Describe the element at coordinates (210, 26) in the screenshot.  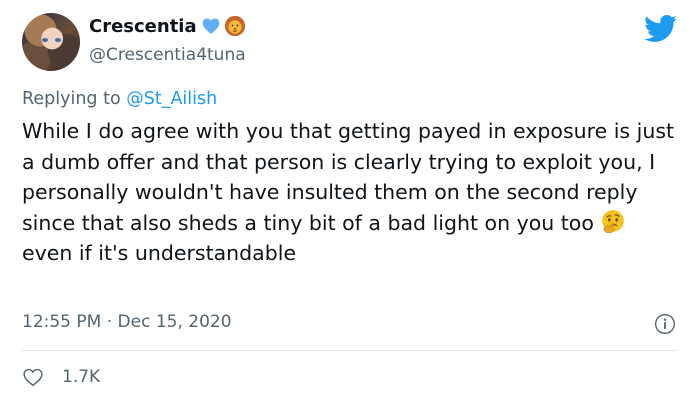
I see `blue-heart-icon` at that location.